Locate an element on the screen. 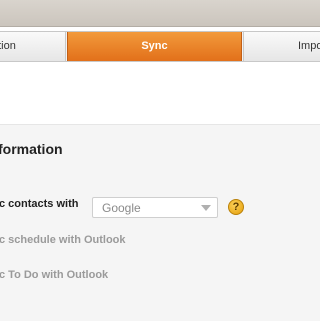 Image resolution: width=320 pixels, height=321 pixels. sync-todo-label: c To Do with Outlook is located at coordinates (54, 275).